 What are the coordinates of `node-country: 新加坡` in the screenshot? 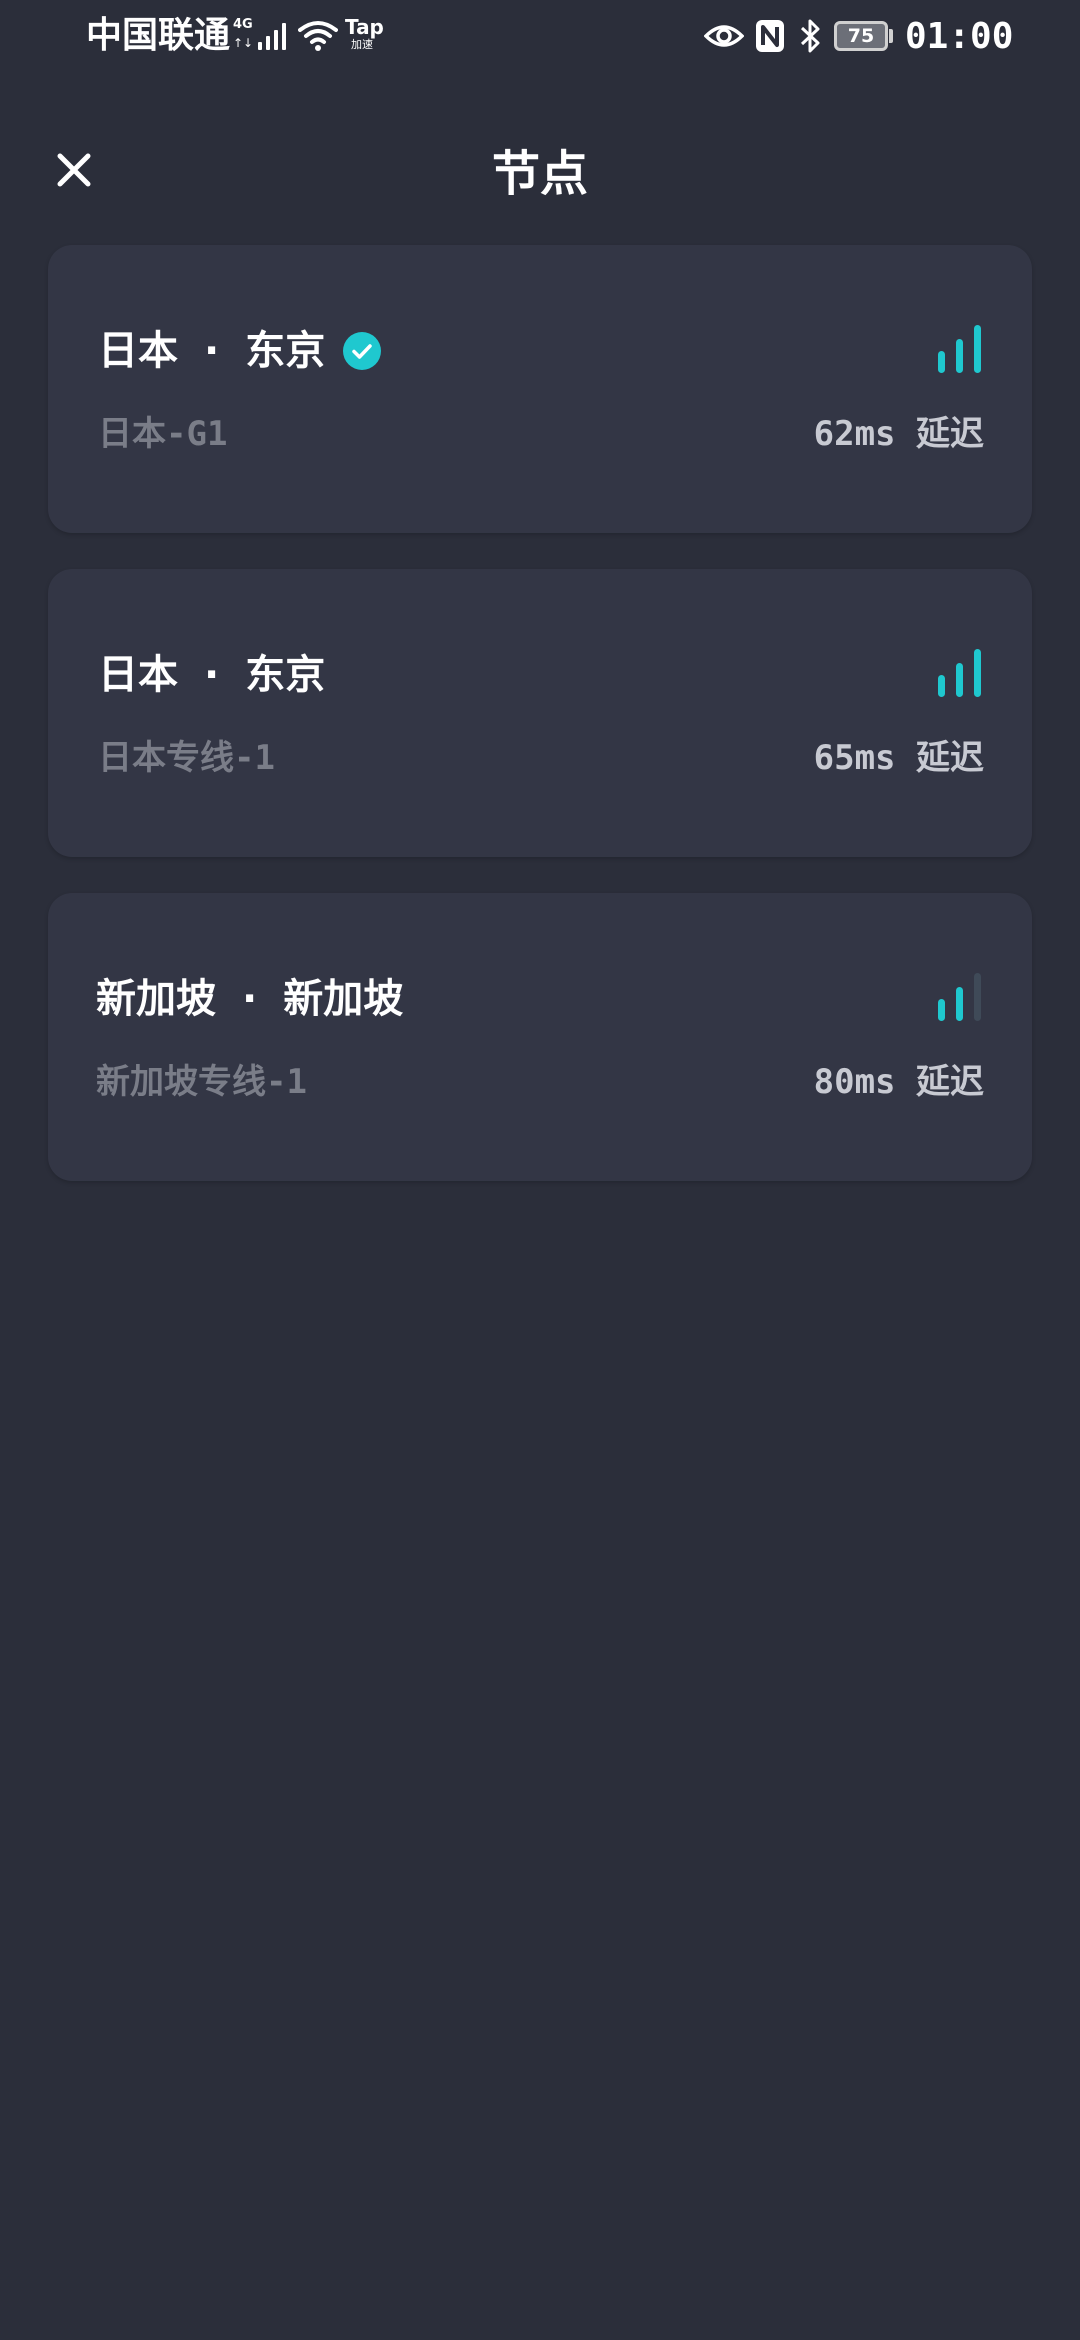 It's located at (156, 999).